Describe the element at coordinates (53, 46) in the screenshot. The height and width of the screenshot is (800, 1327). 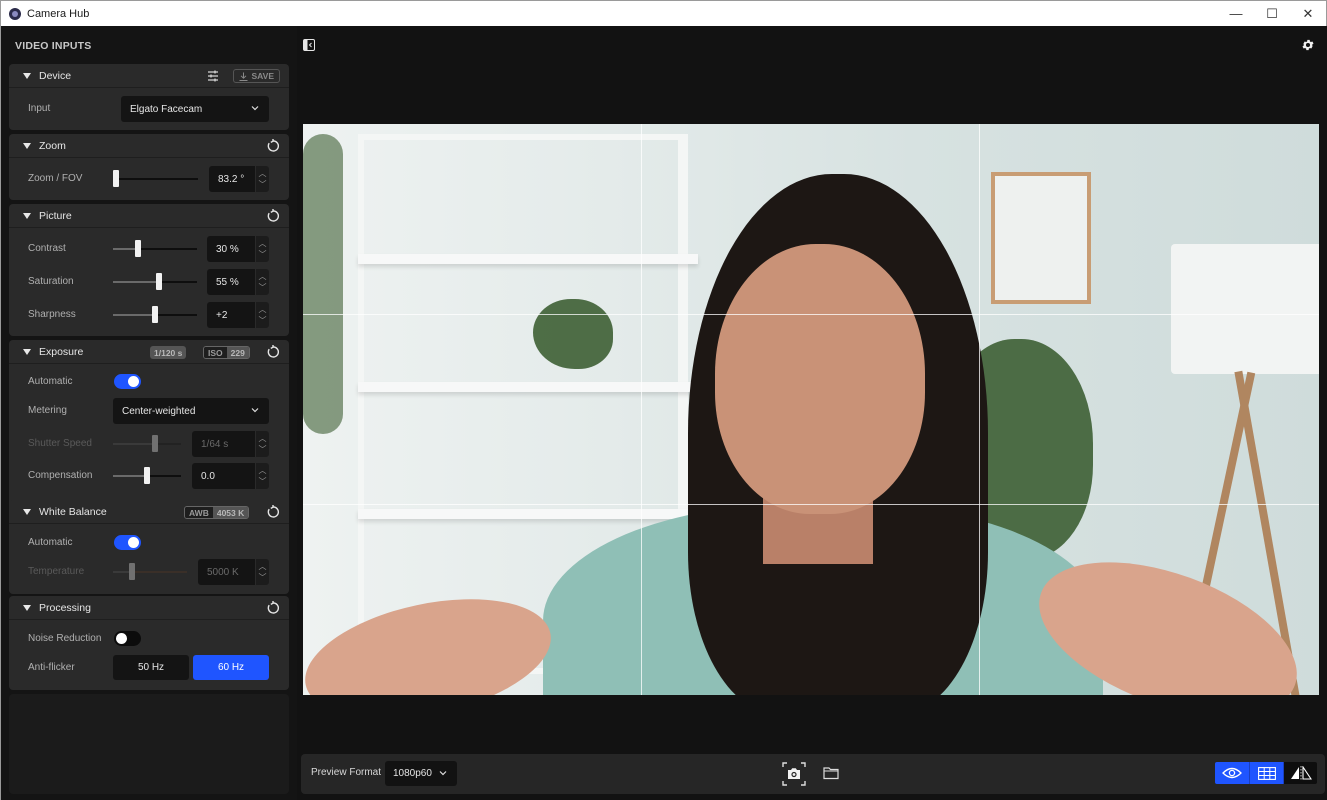
I see `sidebar-title: VIDEO INPUTS` at that location.